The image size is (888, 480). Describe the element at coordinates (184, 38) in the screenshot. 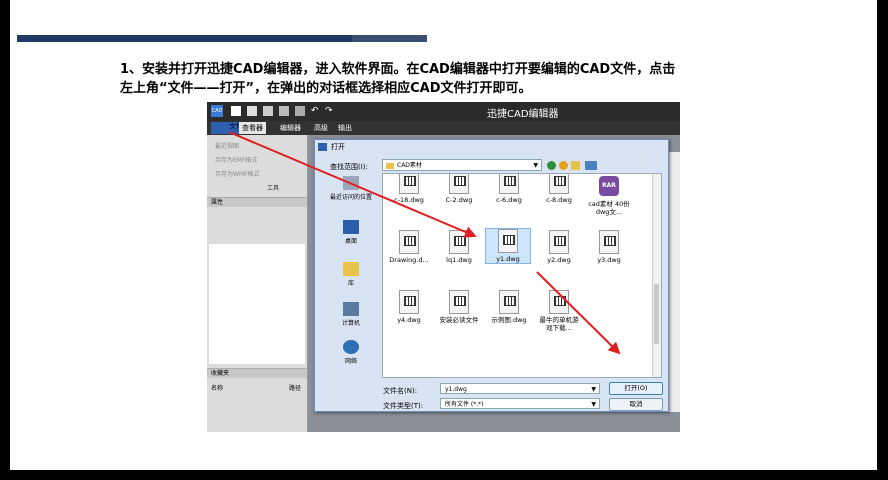

I see `header-bar-dark` at that location.